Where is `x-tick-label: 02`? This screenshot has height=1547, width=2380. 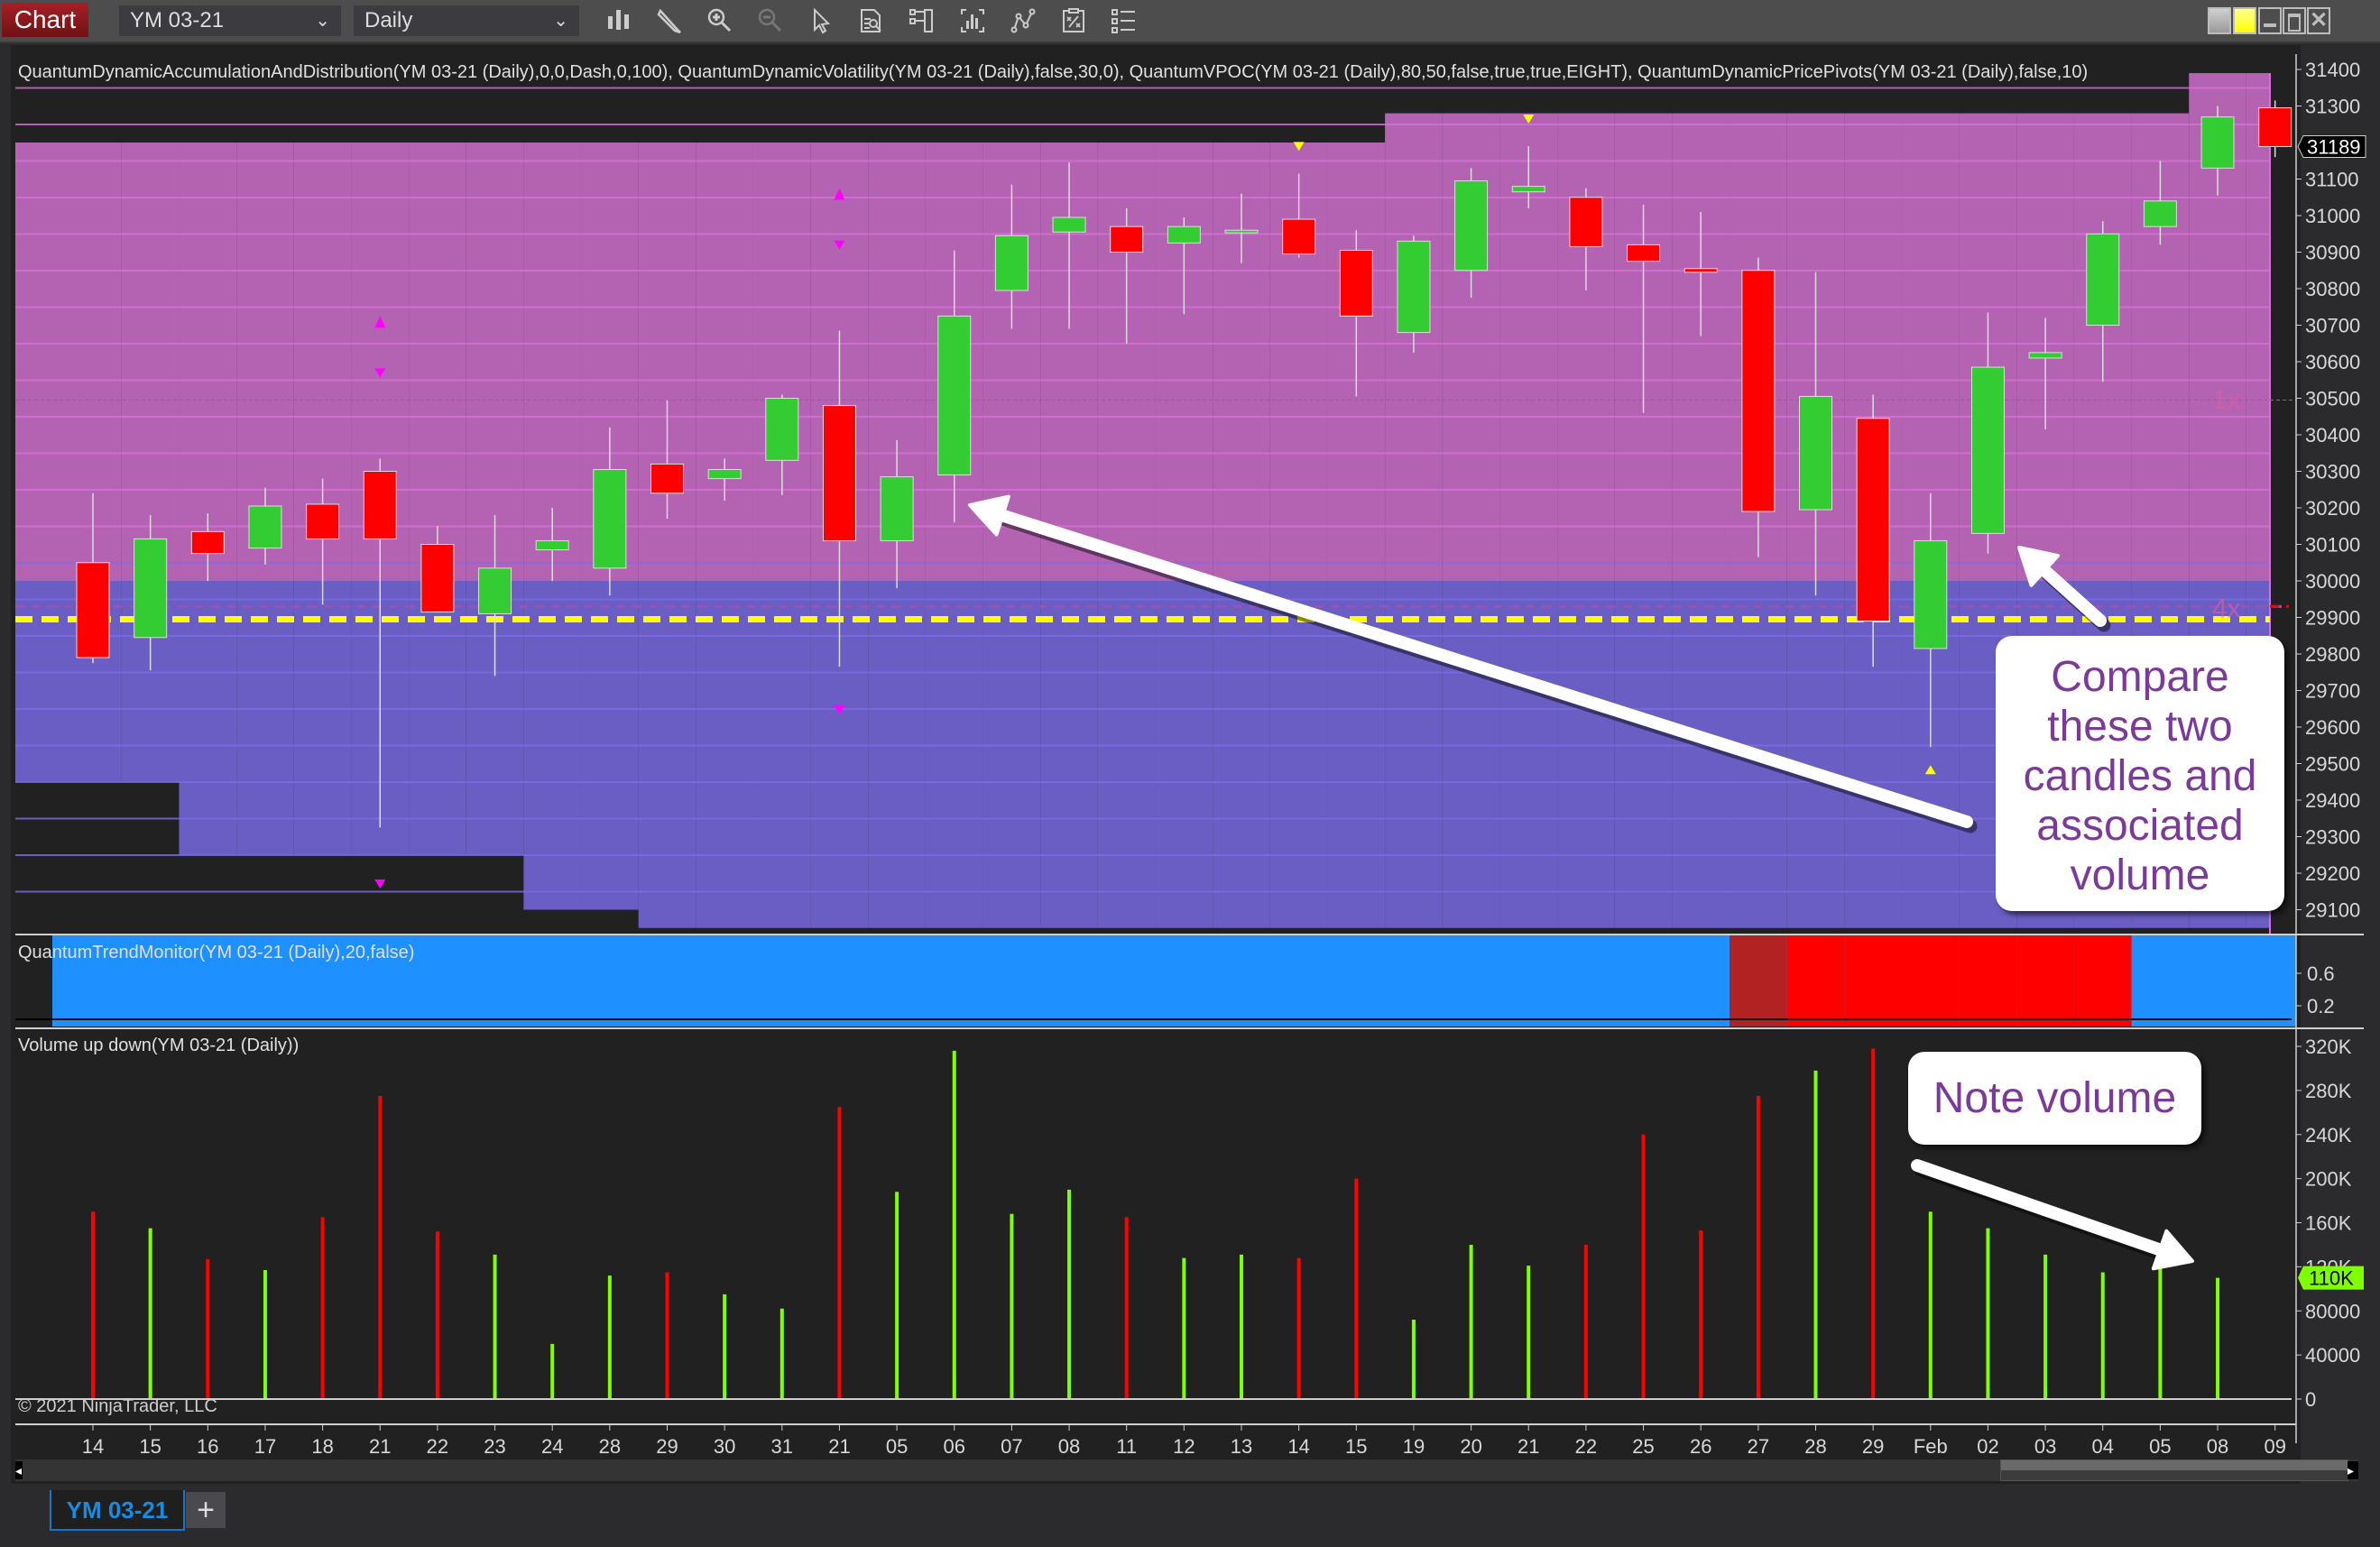 x-tick-label: 02 is located at coordinates (1987, 1447).